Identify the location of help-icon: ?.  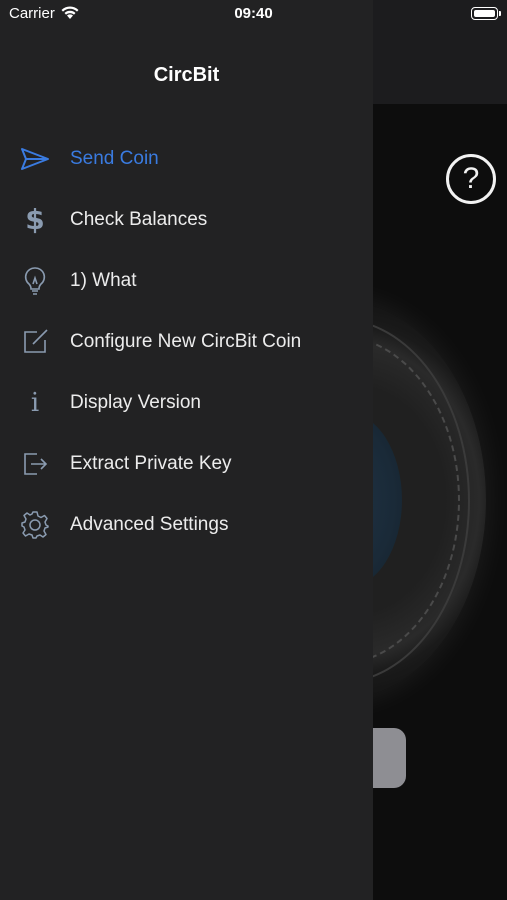
(471, 178).